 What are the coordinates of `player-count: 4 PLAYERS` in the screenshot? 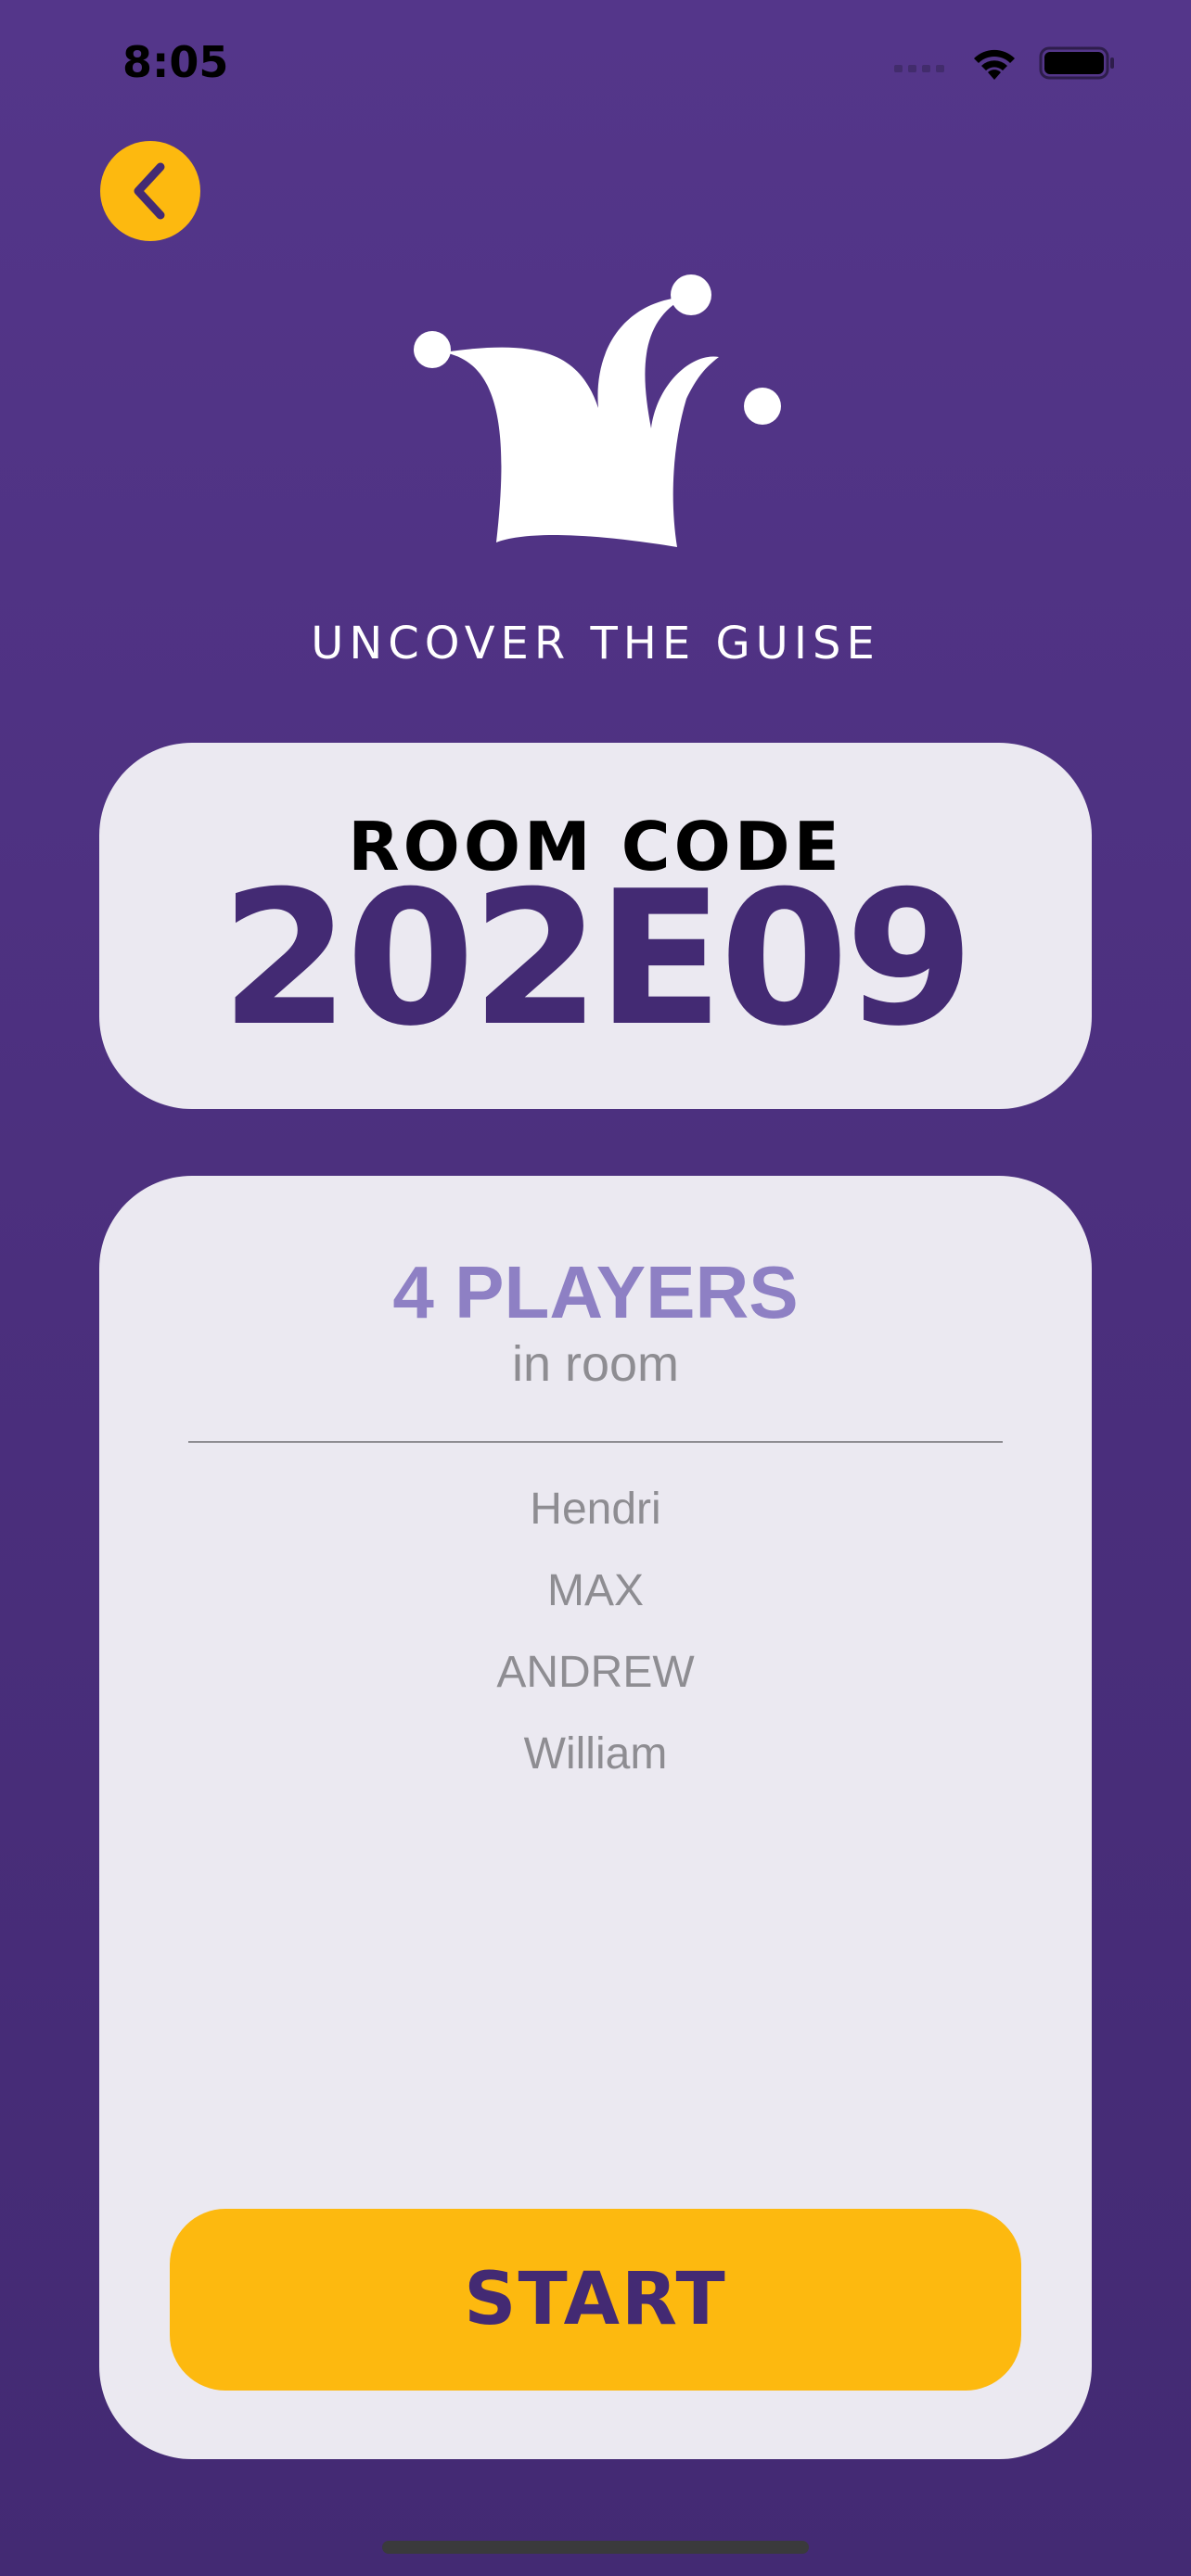 It's located at (595, 1292).